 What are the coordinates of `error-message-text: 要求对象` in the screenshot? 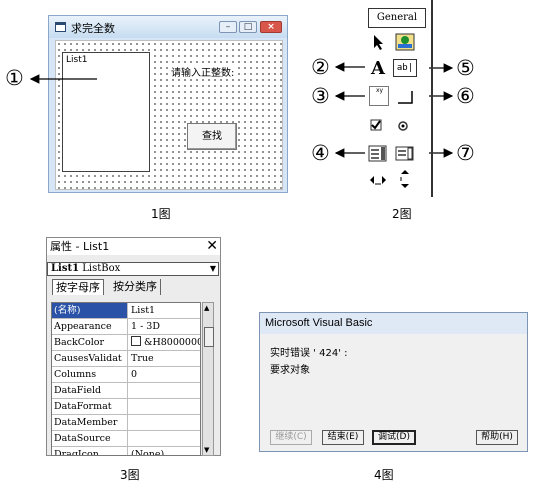 It's located at (290, 370).